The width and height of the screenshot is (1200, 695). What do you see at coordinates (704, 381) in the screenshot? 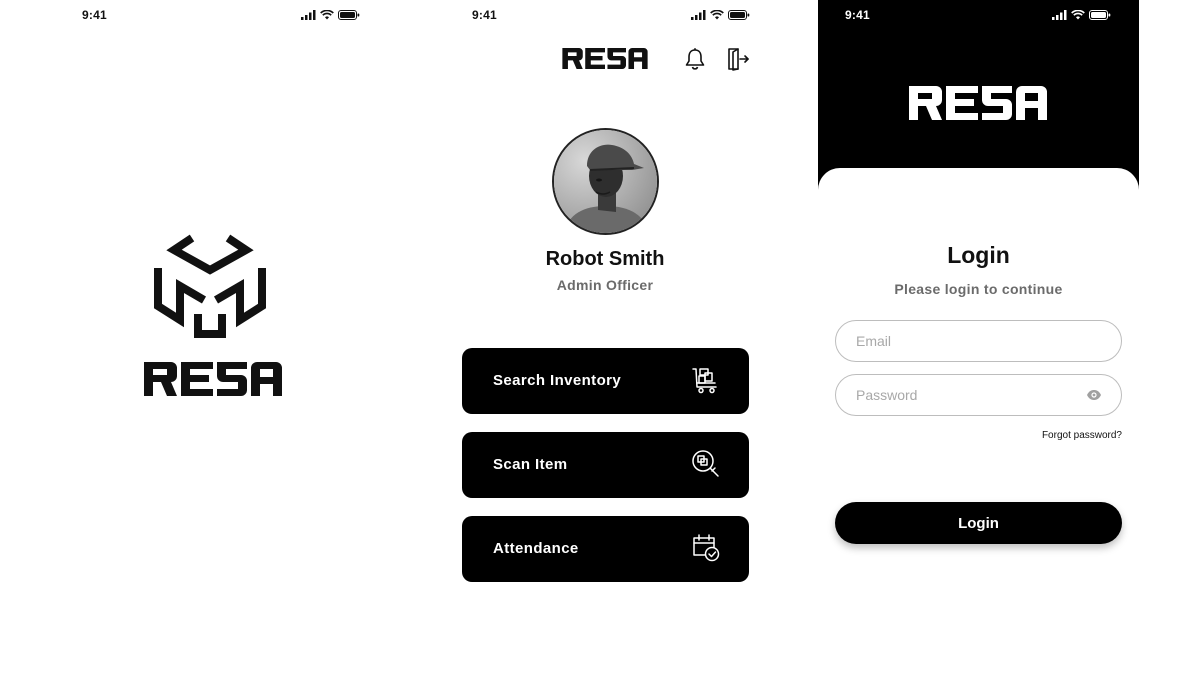
I see `cart-icon` at bounding box center [704, 381].